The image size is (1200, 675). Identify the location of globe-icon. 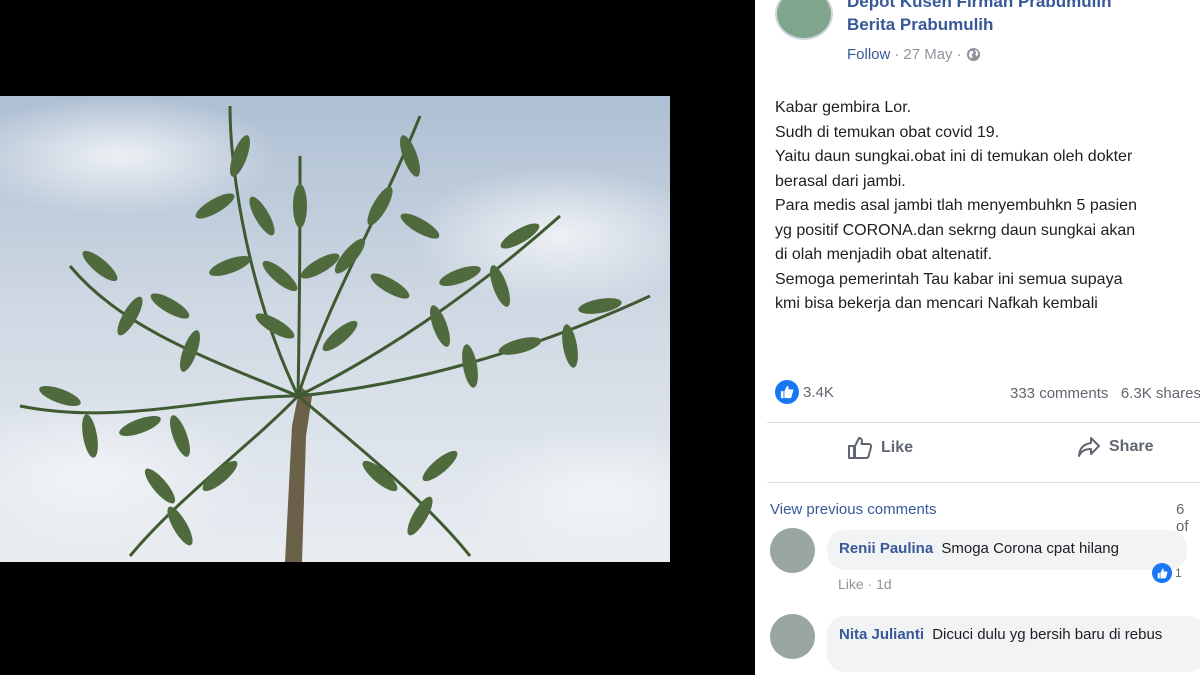
(973, 54).